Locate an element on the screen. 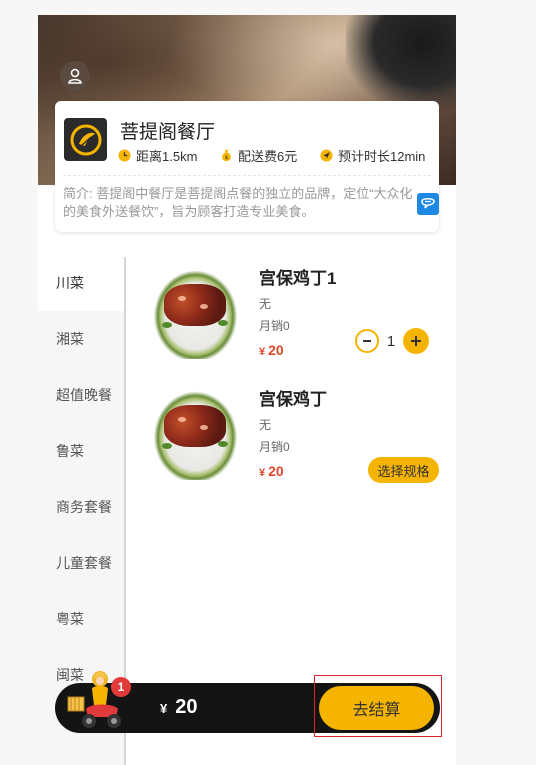 The width and height of the screenshot is (536, 765). quantity-value: 1 is located at coordinates (391, 341).